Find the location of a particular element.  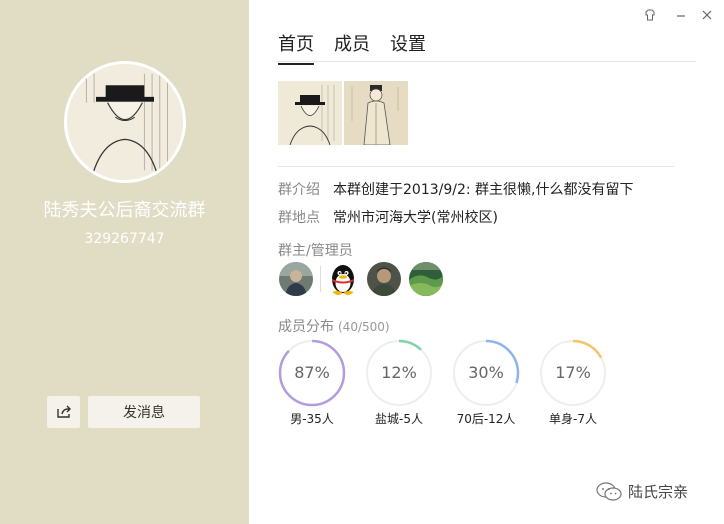

minimize-icon is located at coordinates (681, 16).